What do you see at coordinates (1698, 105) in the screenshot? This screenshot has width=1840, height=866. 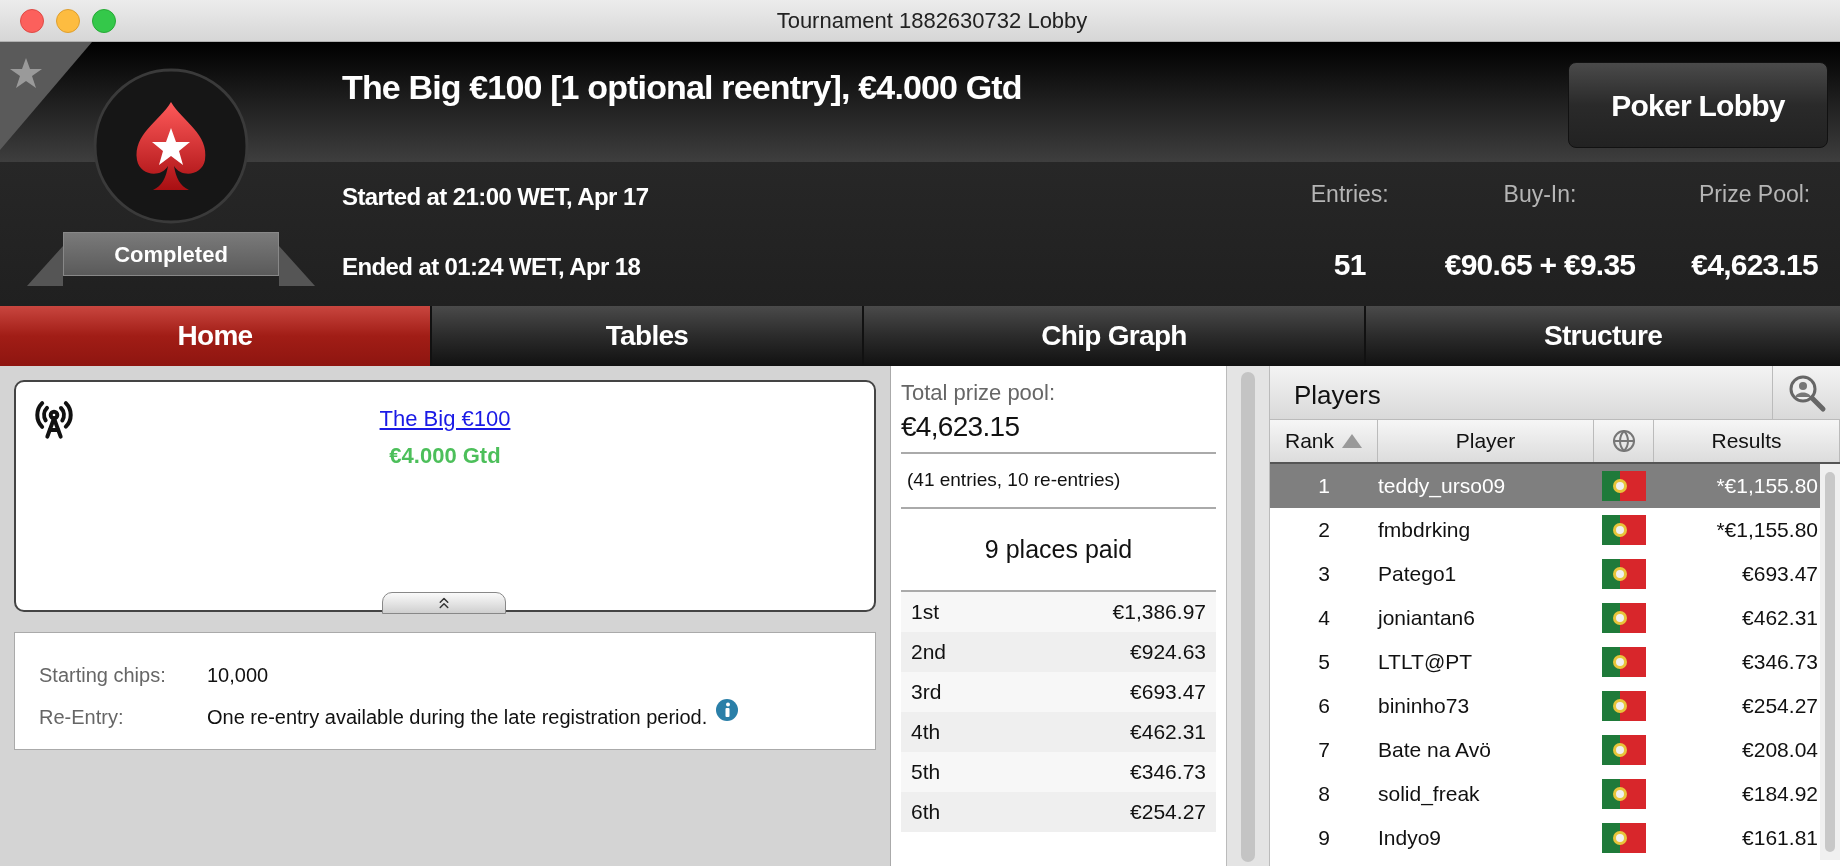 I see `poker-lobby-button: Poker Lobby` at bounding box center [1698, 105].